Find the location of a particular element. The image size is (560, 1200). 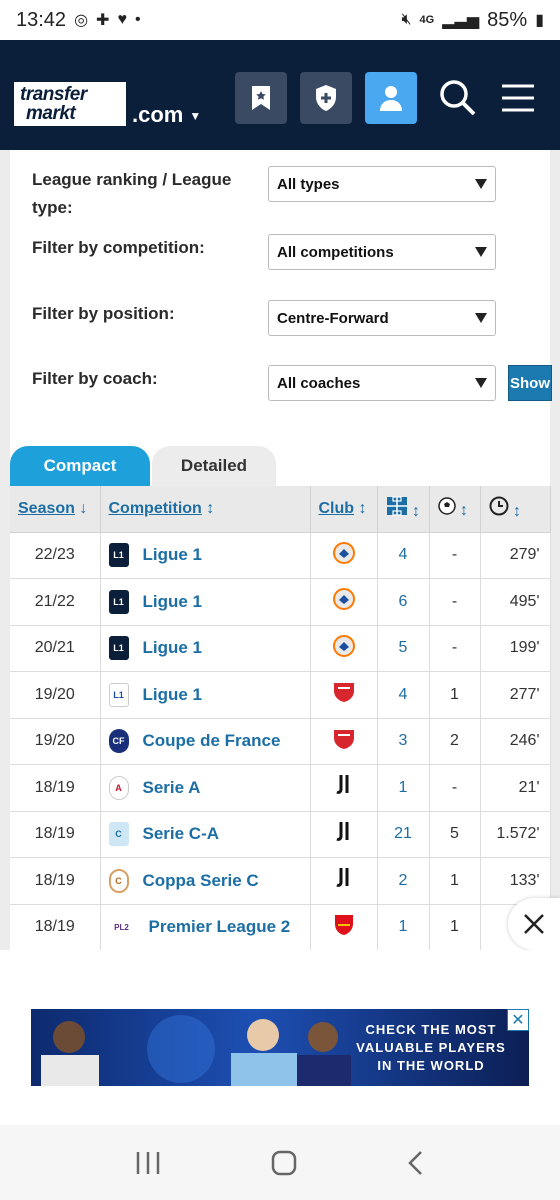

ad-text-line: CHECK THE MOST is located at coordinates (431, 1029).